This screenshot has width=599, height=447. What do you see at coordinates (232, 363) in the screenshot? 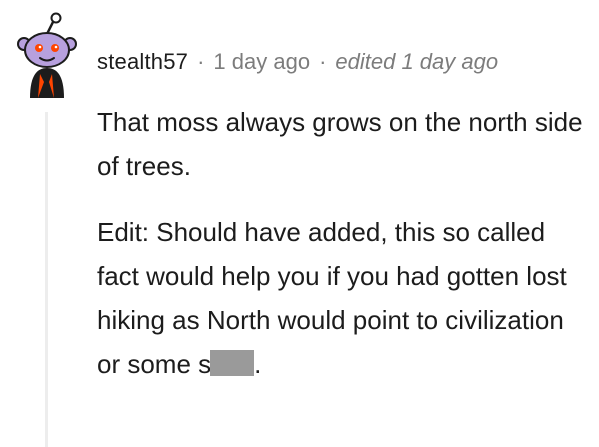
I see `censor-block` at bounding box center [232, 363].